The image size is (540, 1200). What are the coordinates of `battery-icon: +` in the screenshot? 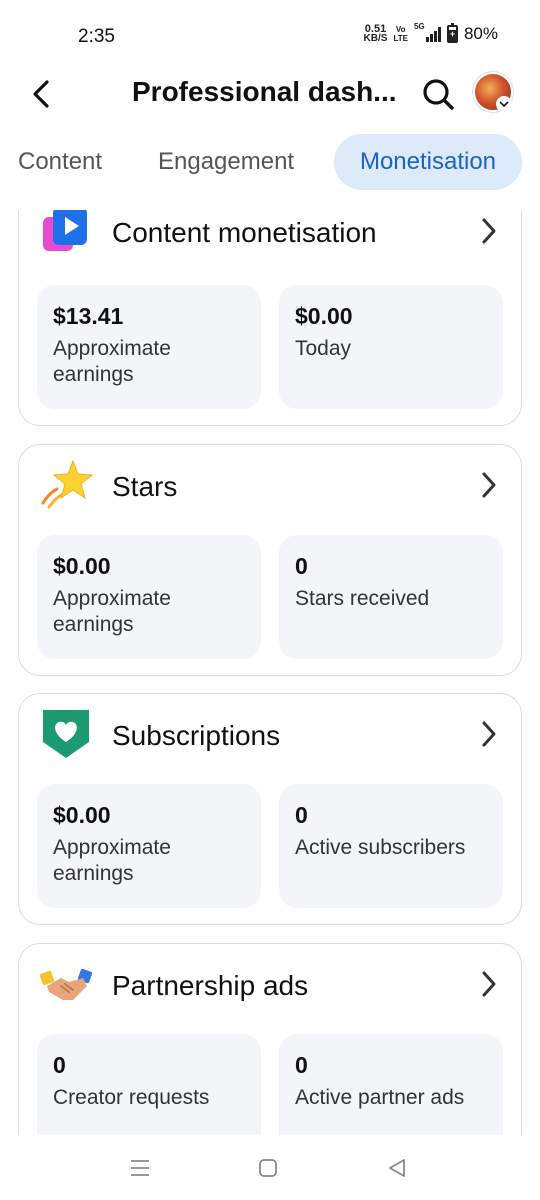 It's located at (452, 33).